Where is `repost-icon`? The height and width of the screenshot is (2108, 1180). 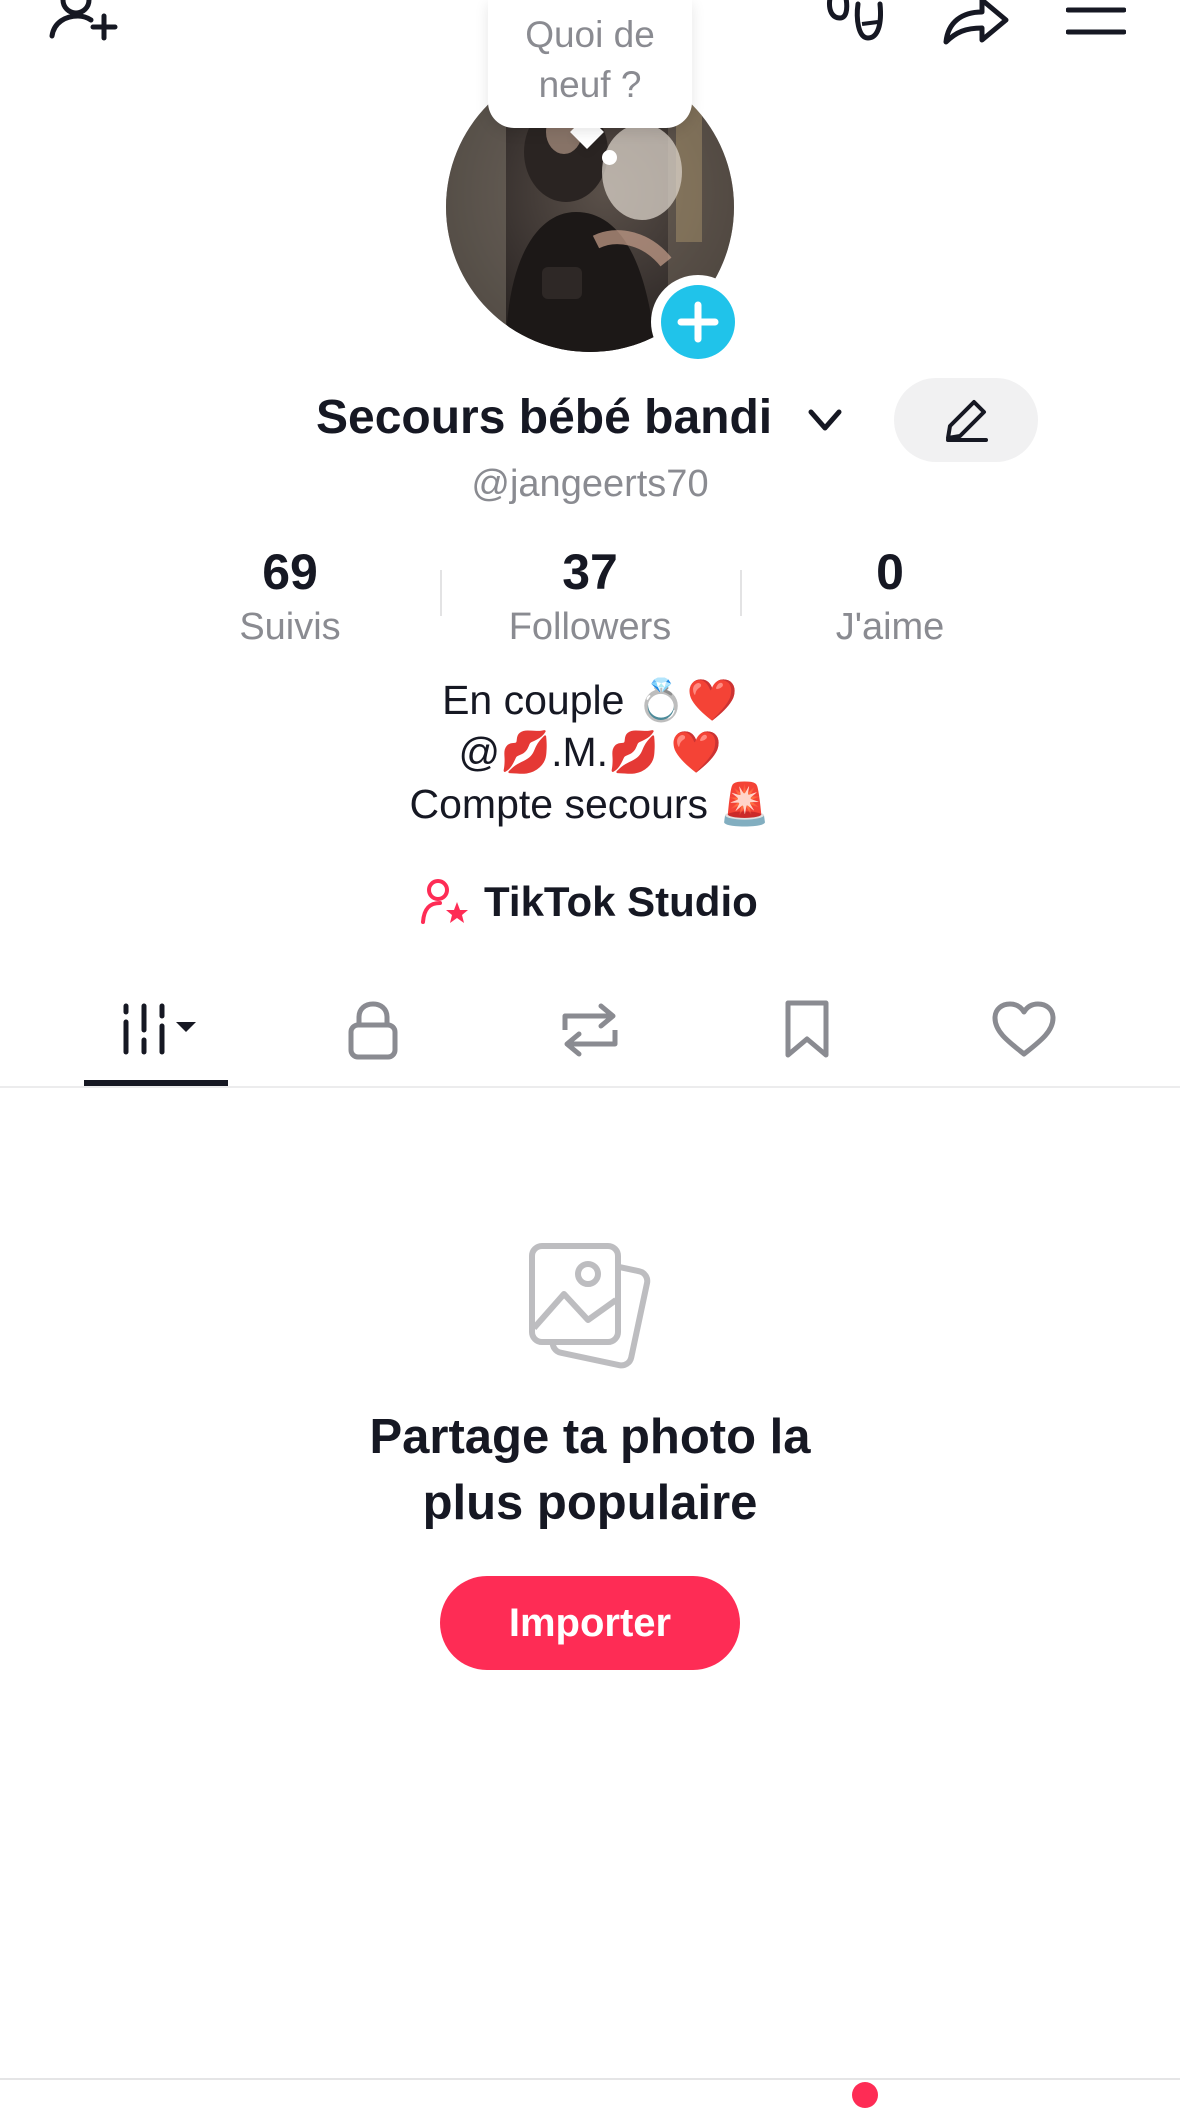
repost-icon is located at coordinates (590, 1030).